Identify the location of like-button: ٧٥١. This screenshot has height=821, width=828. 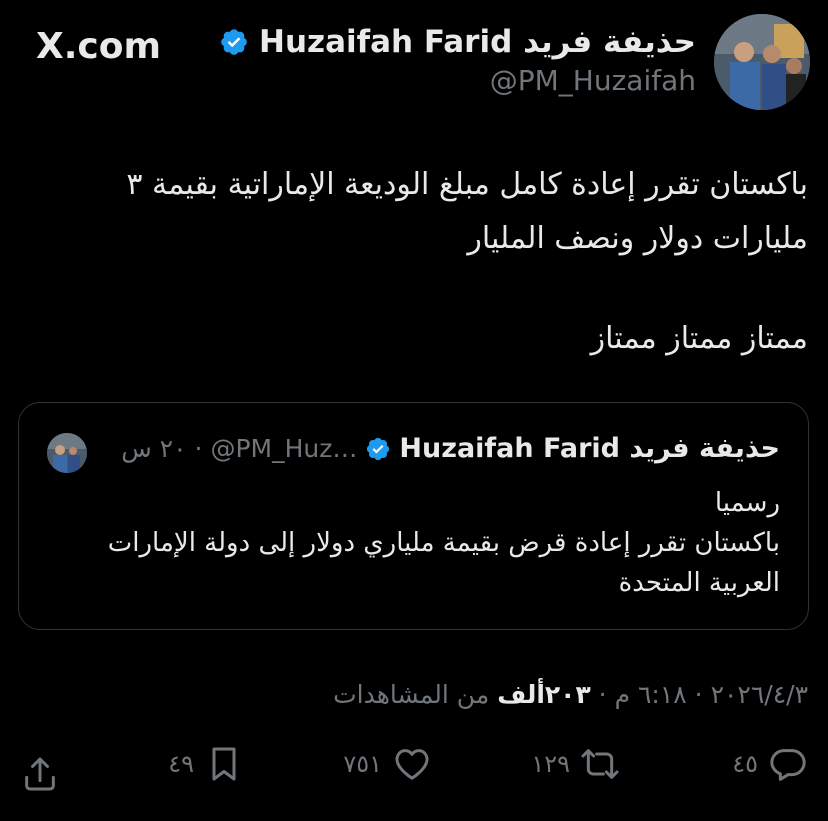
(387, 764).